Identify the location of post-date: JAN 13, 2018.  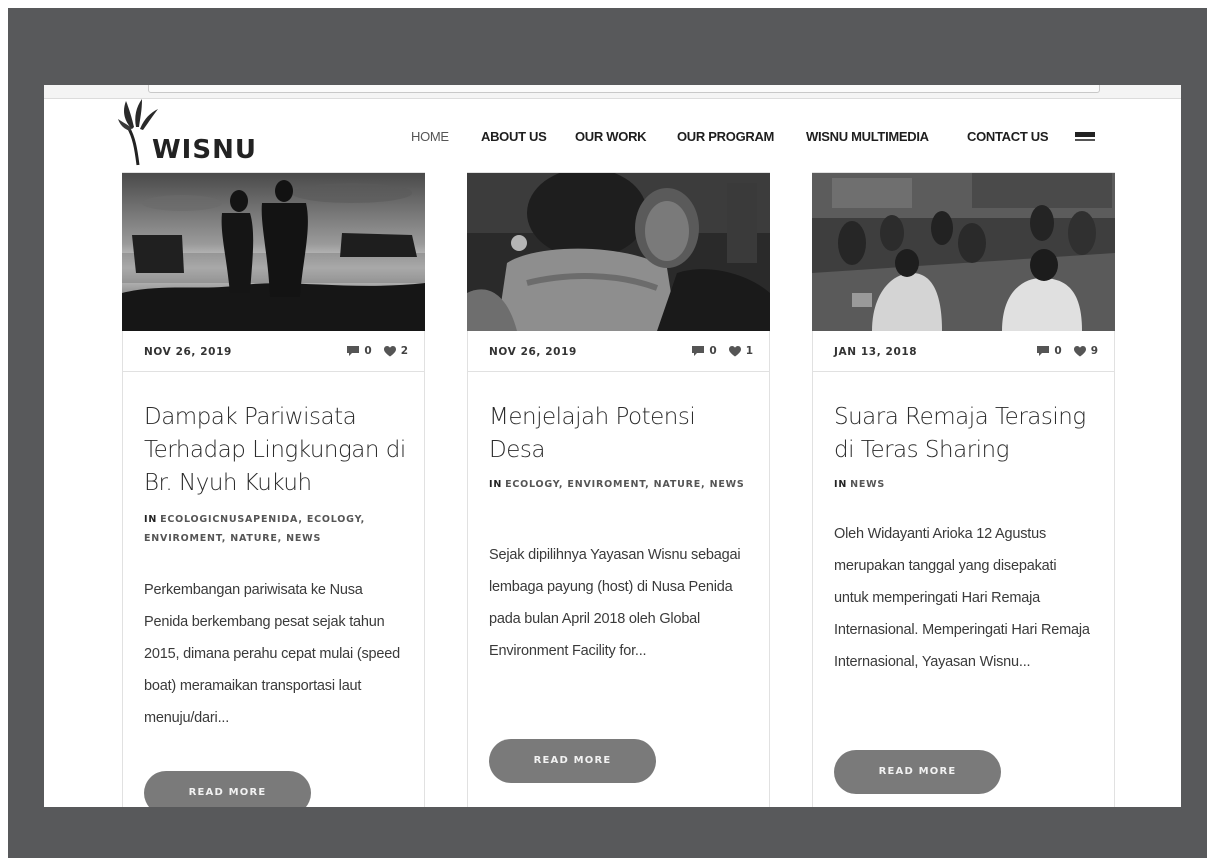
(876, 352).